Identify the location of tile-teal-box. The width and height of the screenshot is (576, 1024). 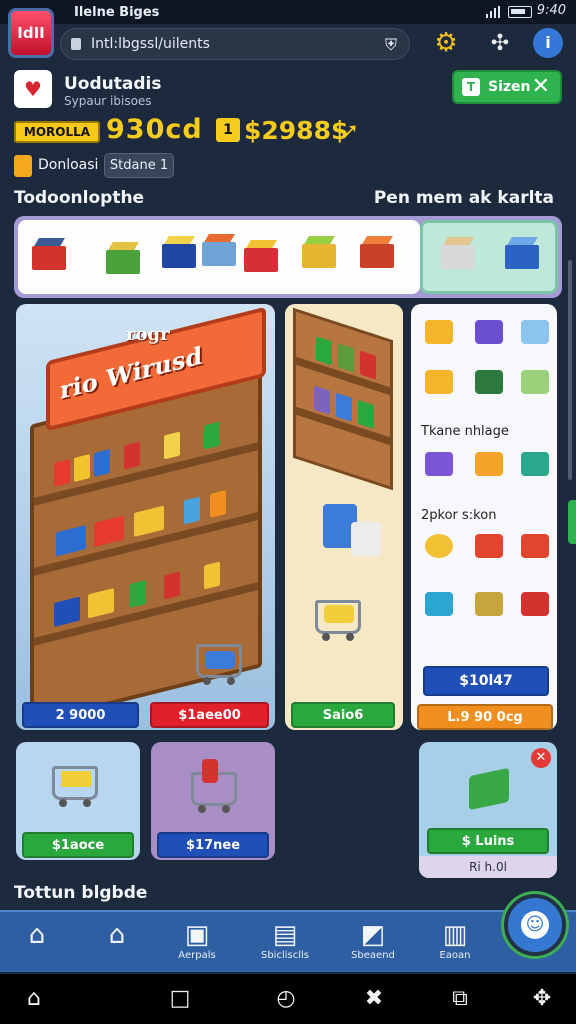
(535, 464).